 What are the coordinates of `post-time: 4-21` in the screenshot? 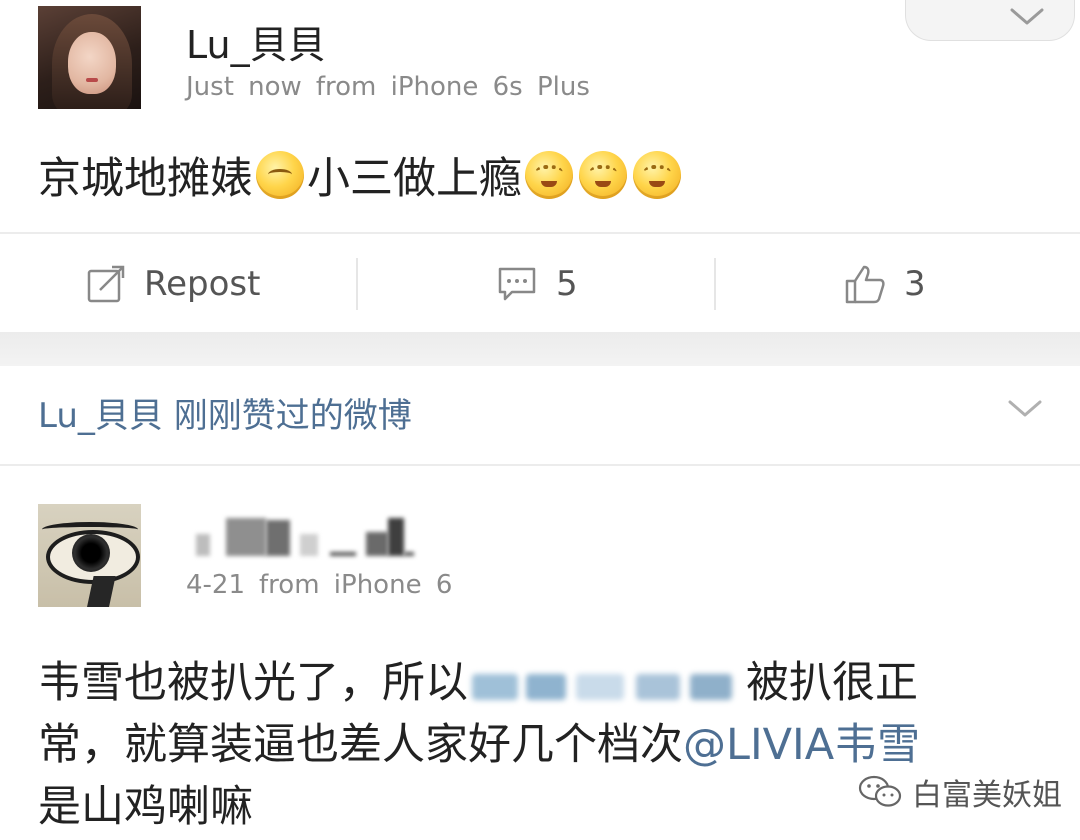 It's located at (216, 585).